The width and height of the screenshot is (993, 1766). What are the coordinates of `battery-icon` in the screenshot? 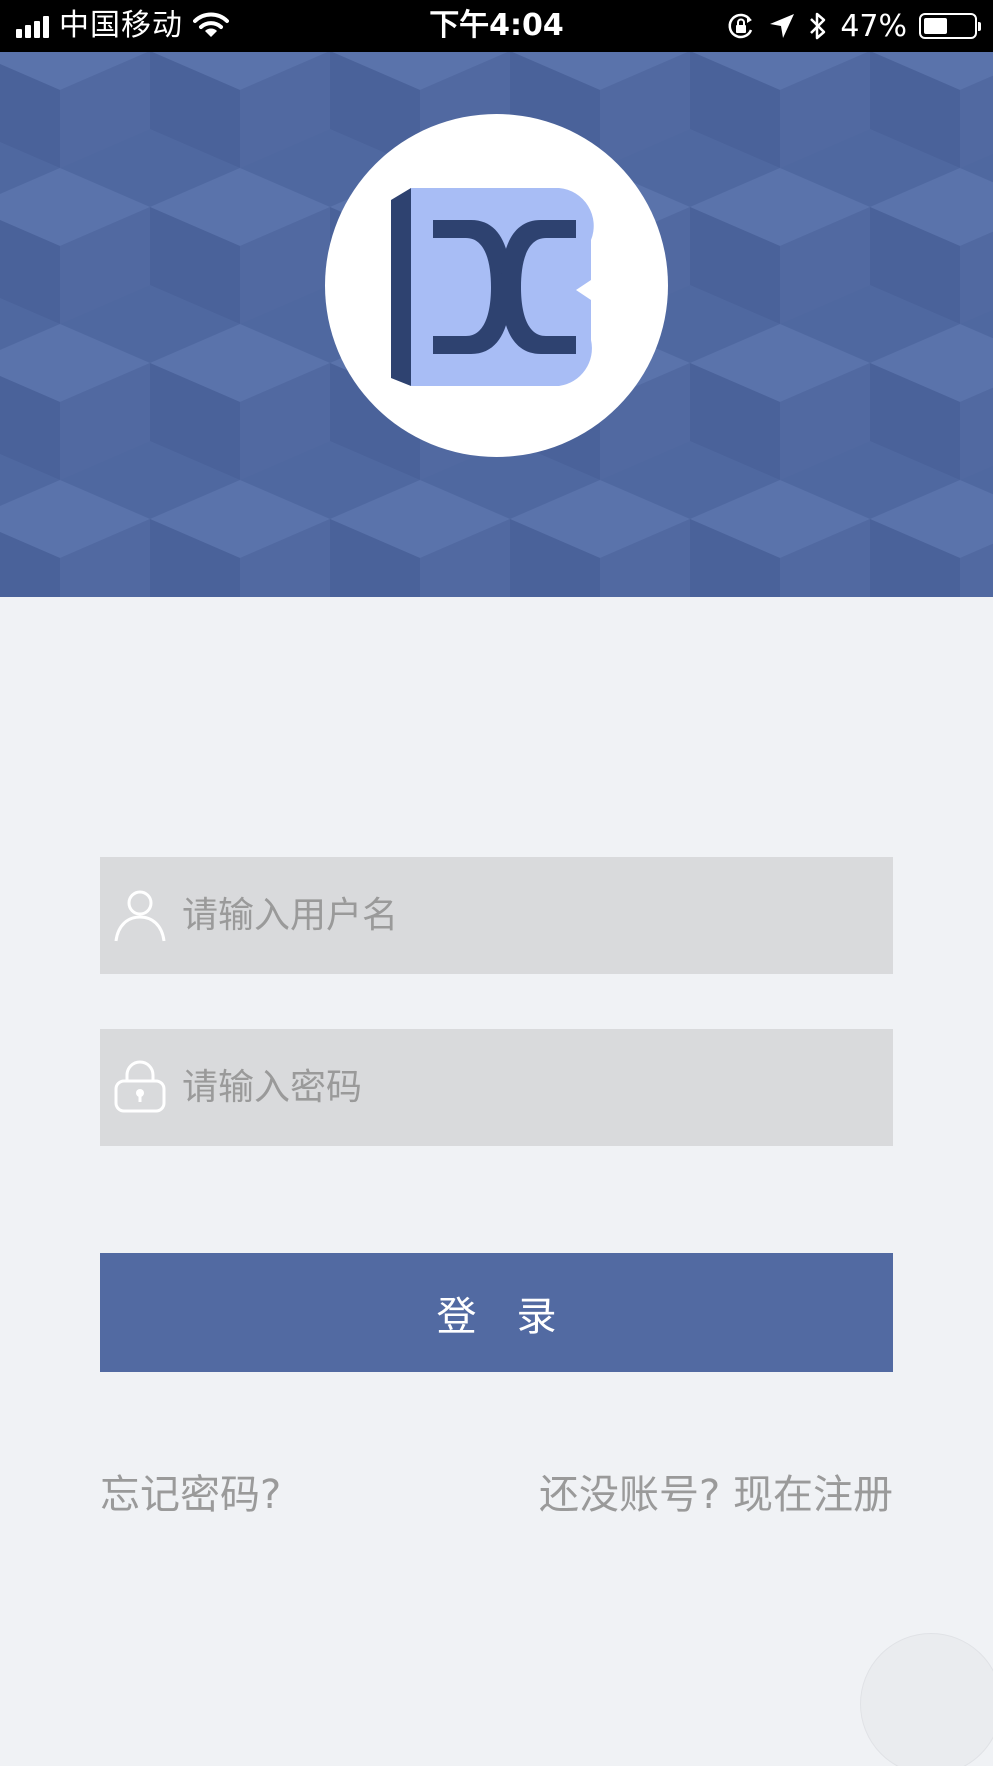 It's located at (950, 26).